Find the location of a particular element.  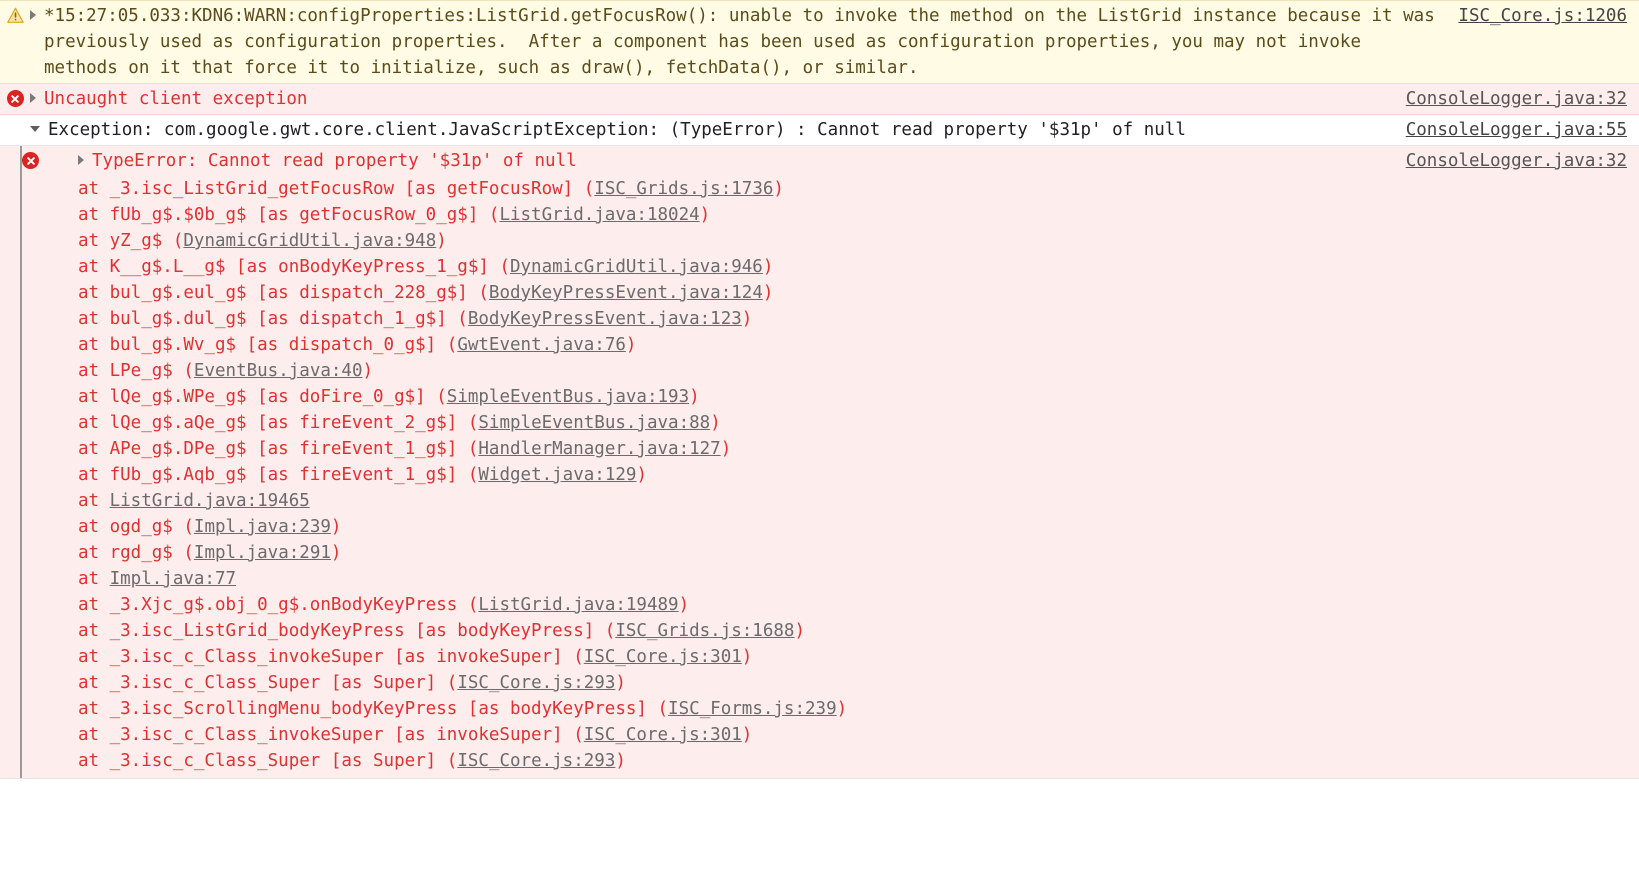

source-link: ISC_Core.js:1206 is located at coordinates (1542, 16).